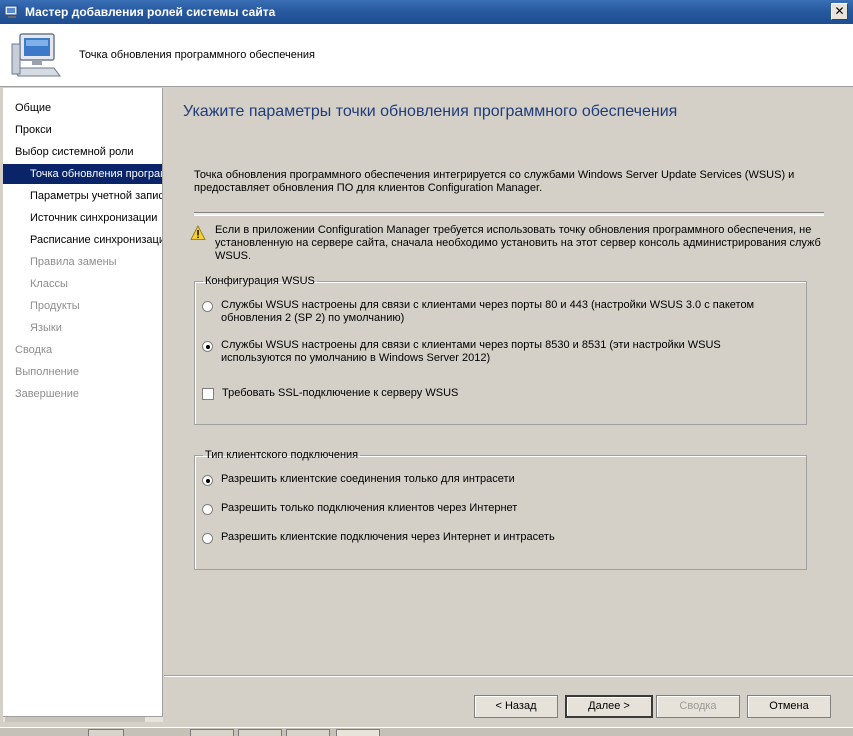 Image resolution: width=853 pixels, height=736 pixels. What do you see at coordinates (73, 262) in the screenshot?
I see `nav-item-supersedence-rules: Правила замены` at bounding box center [73, 262].